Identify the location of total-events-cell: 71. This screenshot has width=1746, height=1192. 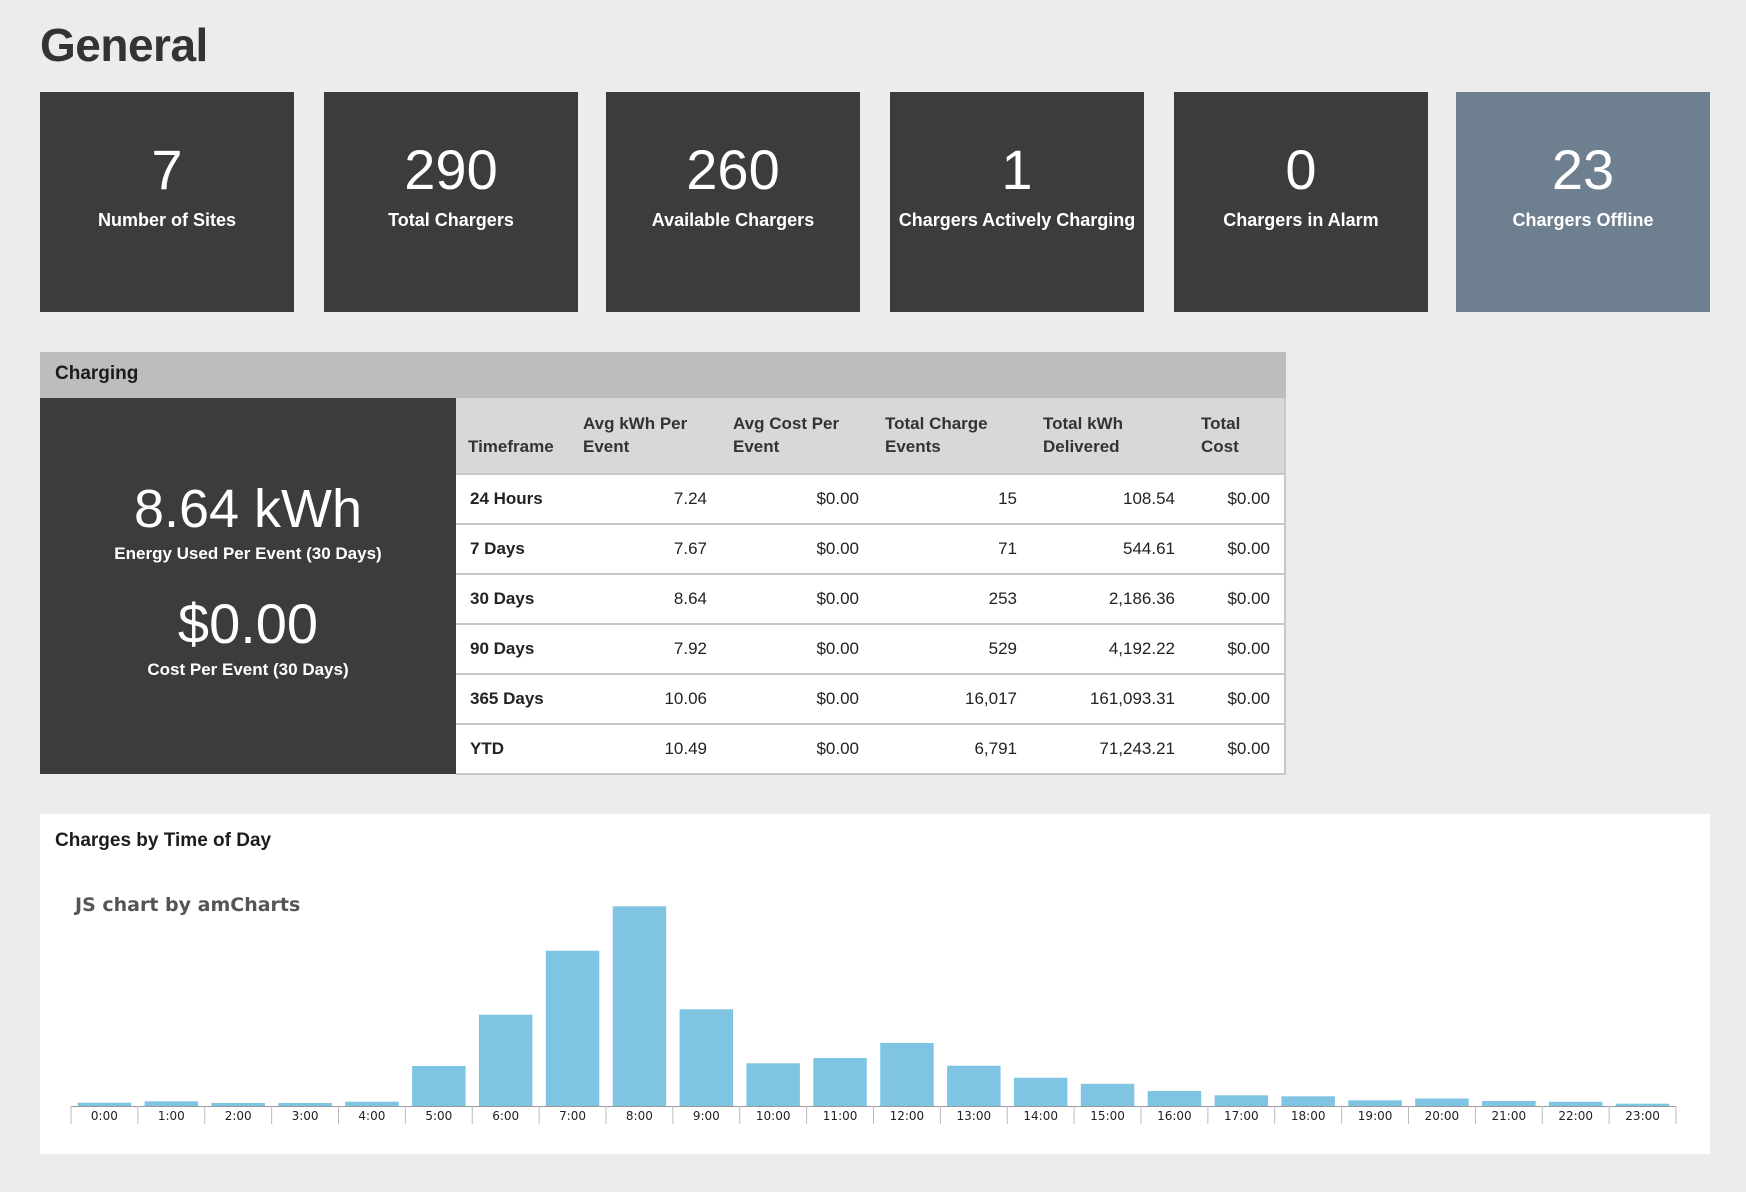
(952, 548).